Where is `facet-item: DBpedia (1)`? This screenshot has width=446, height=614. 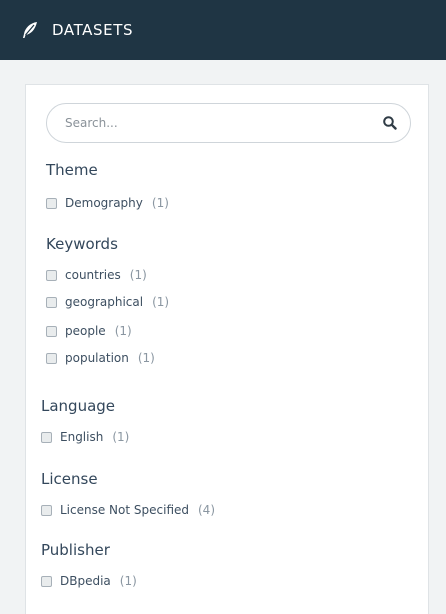 facet-item: DBpedia (1) is located at coordinates (89, 581).